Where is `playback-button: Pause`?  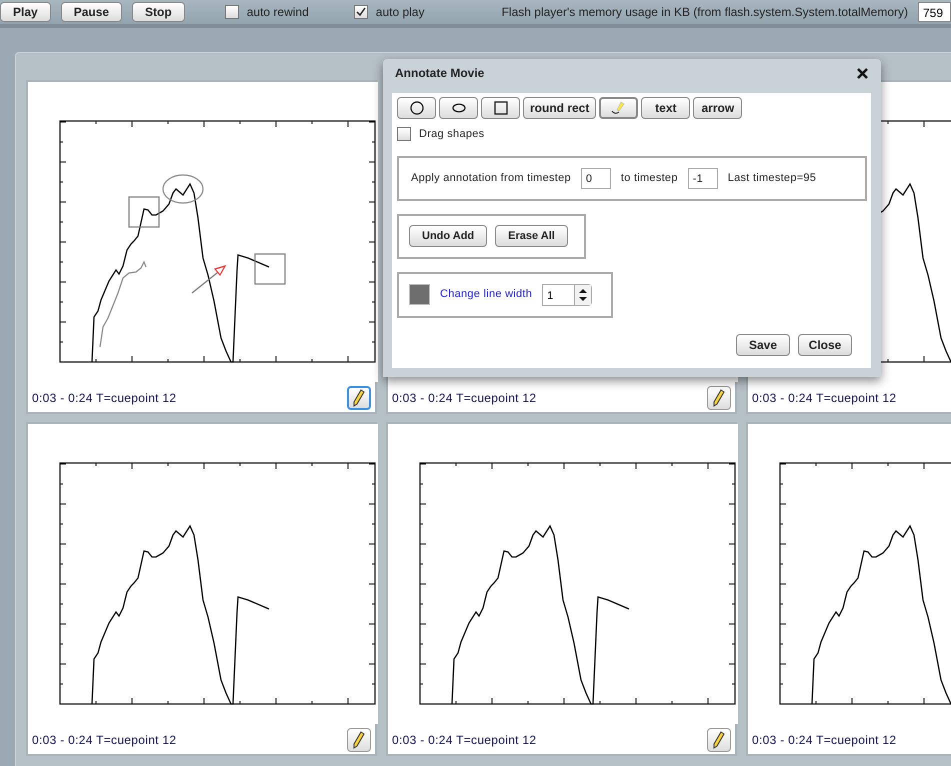
playback-button: Pause is located at coordinates (91, 12).